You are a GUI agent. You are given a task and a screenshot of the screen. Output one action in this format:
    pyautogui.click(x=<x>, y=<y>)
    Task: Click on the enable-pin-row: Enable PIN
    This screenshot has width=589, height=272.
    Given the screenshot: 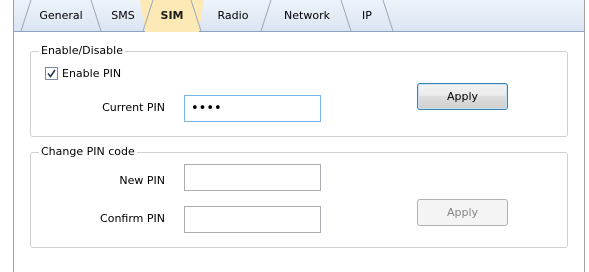 What is the action you would take?
    pyautogui.click(x=83, y=73)
    